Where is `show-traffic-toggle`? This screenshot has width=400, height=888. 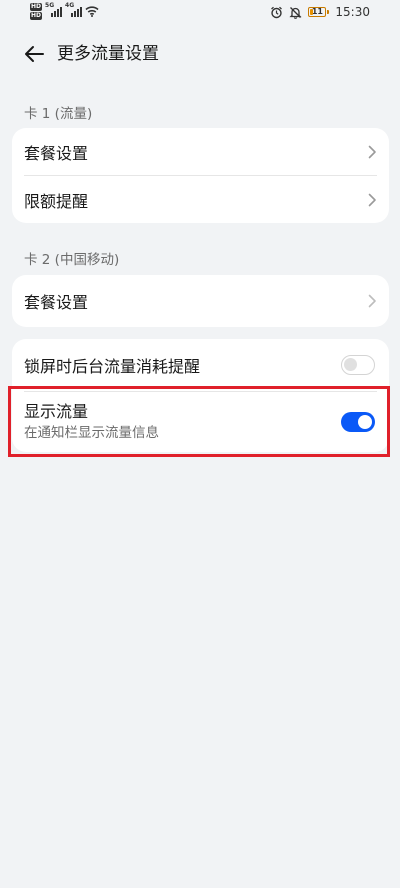
show-traffic-toggle is located at coordinates (358, 422).